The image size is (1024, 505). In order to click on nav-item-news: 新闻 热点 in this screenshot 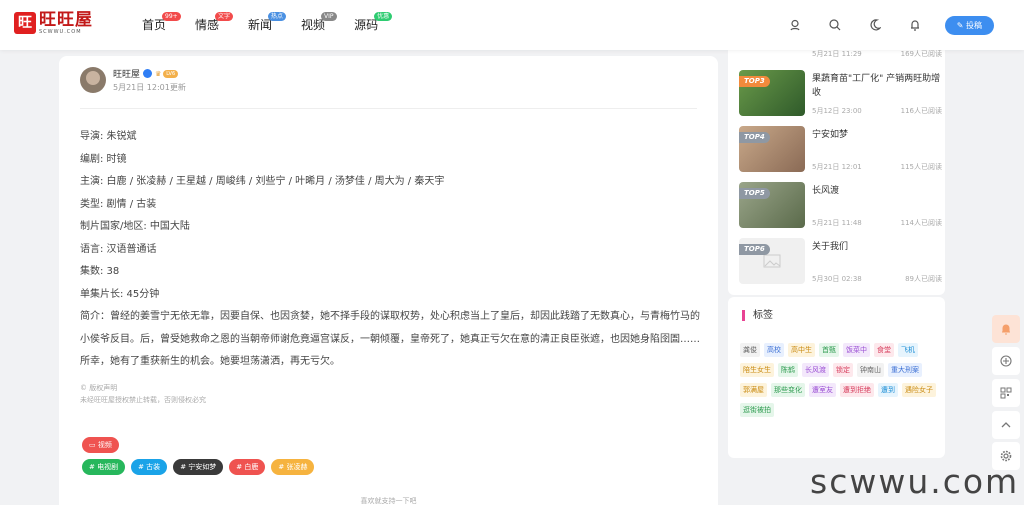, I will do `click(267, 25)`.